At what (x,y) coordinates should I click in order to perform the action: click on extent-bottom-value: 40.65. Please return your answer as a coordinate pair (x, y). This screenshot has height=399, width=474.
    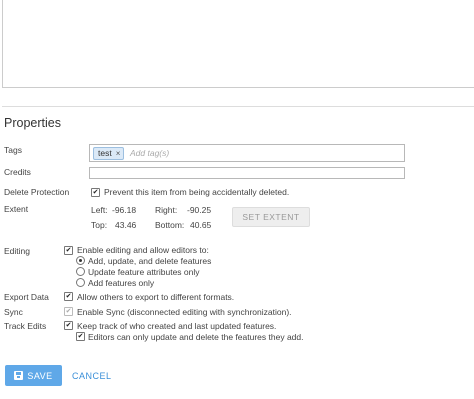
    Looking at the image, I should click on (201, 225).